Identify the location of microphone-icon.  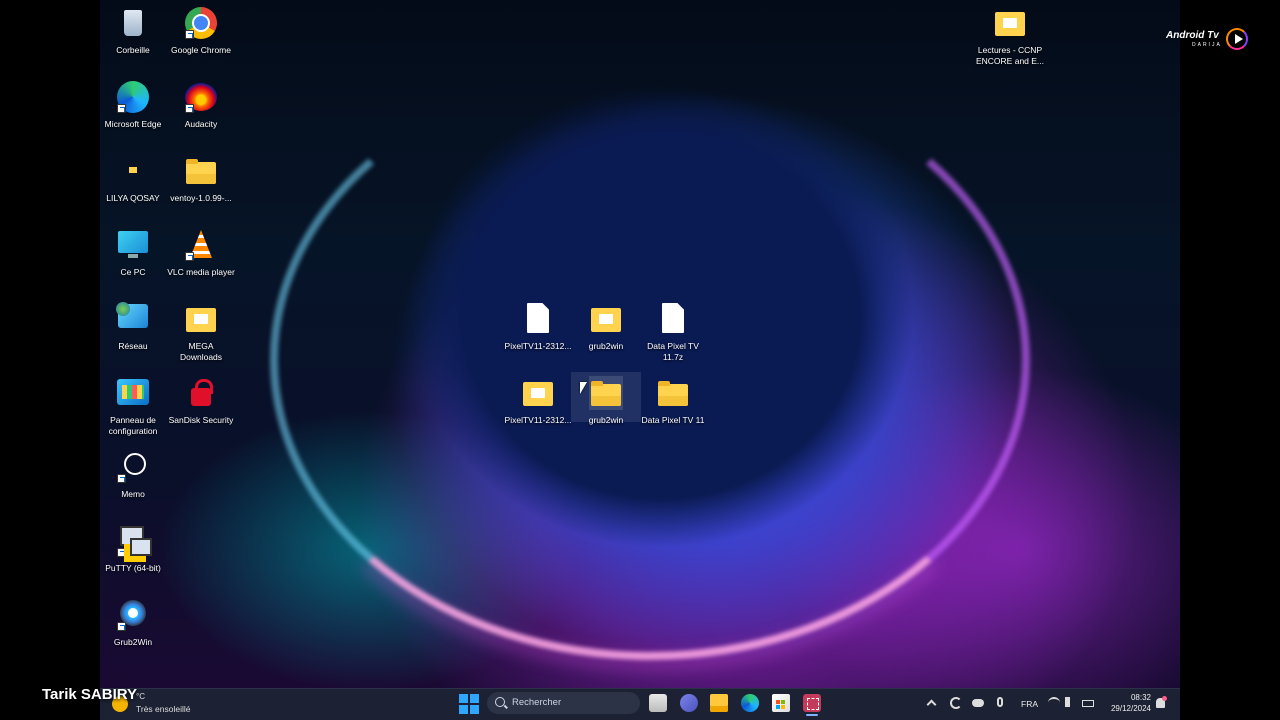
(1000, 702).